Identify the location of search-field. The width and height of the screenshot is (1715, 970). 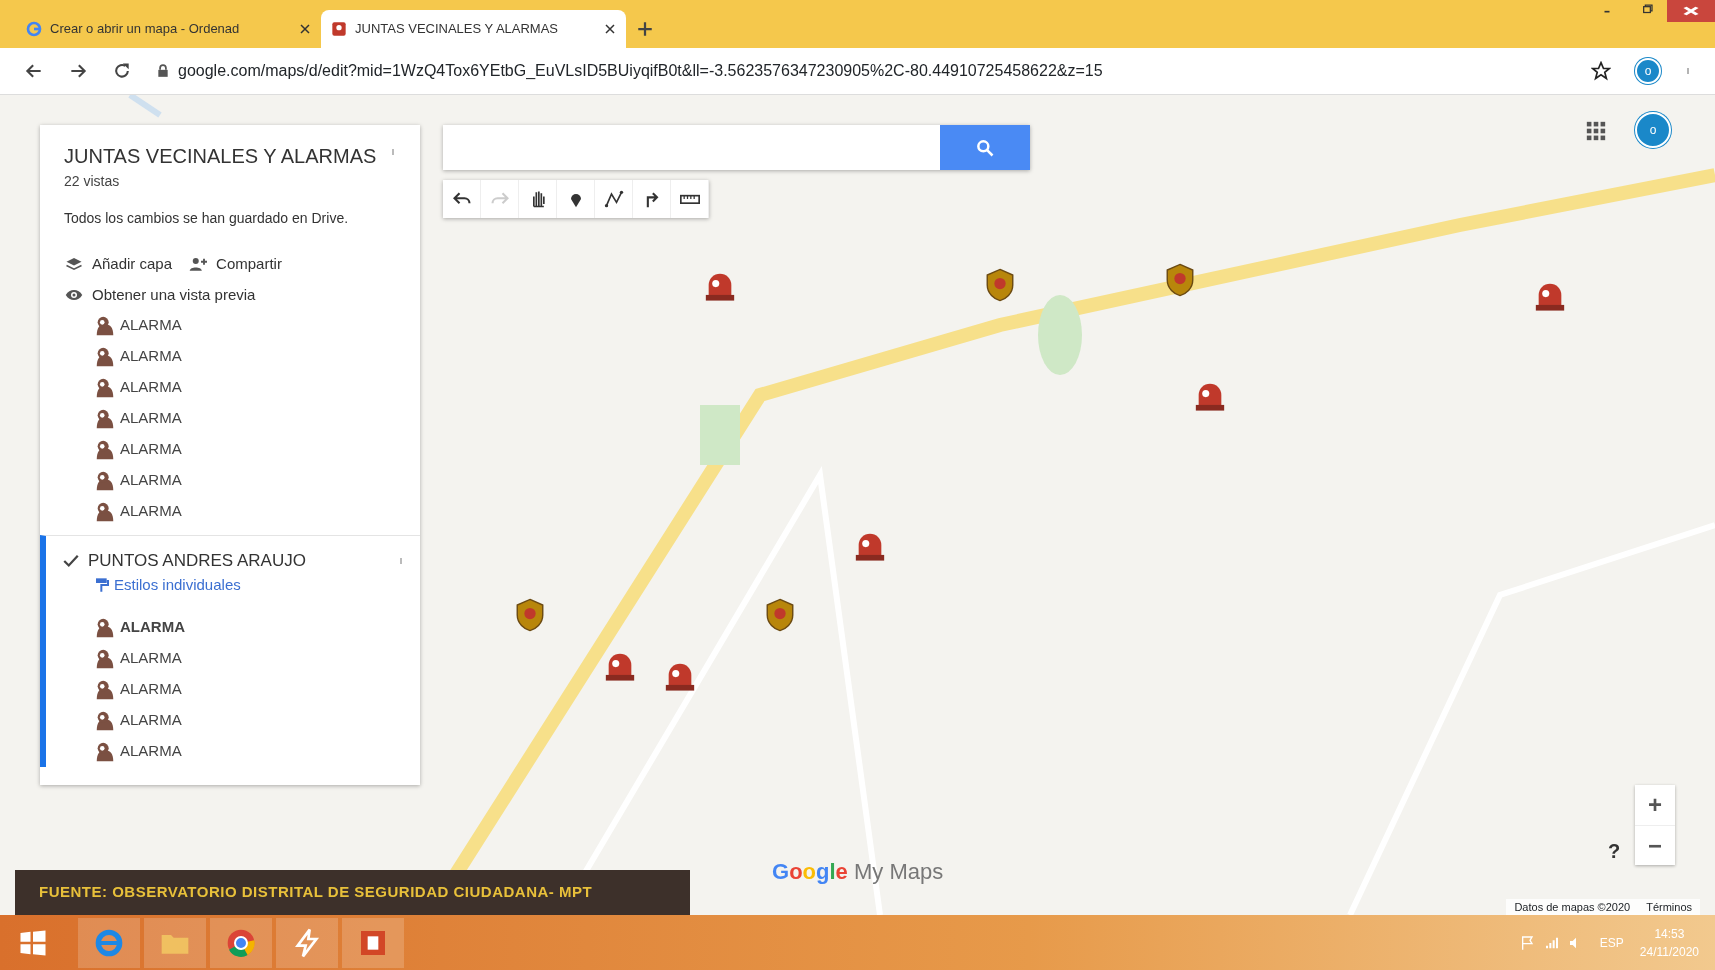
(736, 147).